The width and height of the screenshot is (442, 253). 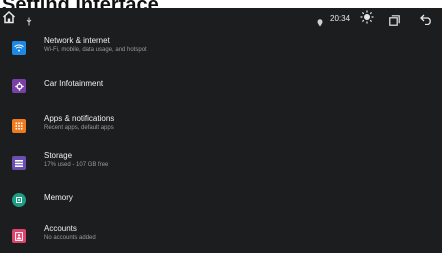 What do you see at coordinates (19, 48) in the screenshot?
I see `wifi-icon` at bounding box center [19, 48].